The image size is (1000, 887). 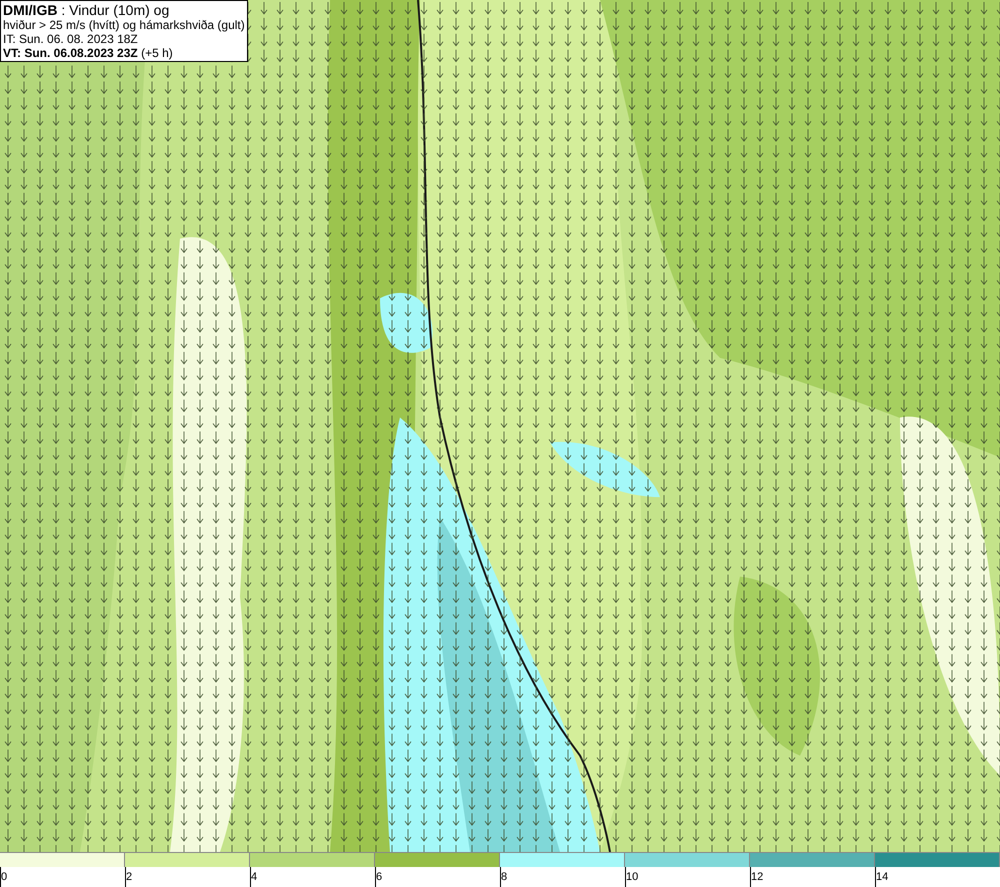 I want to click on title-line: DMI/IGB : Vindur (10m) og, so click(x=86, y=10).